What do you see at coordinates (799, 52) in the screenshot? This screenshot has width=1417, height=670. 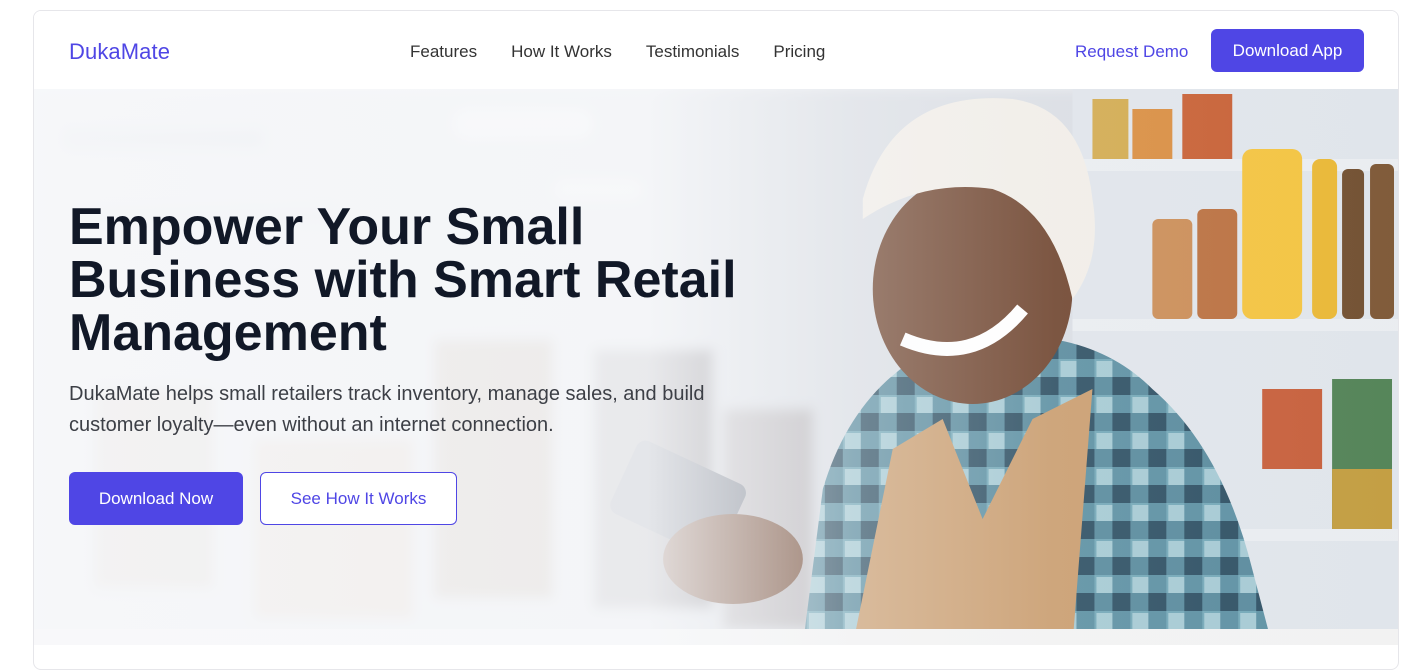 I see `nav-link-pricing: Pricing` at bounding box center [799, 52].